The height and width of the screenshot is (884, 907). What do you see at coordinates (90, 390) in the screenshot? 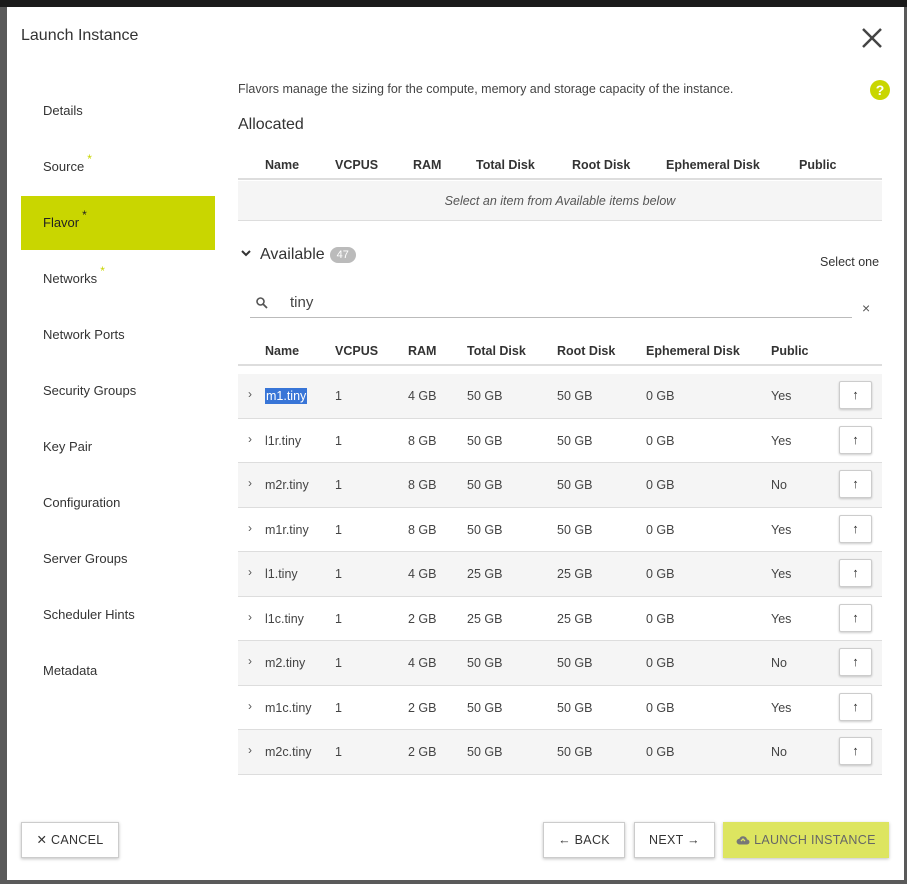
I see `sidebar-item-label: Security Groups` at bounding box center [90, 390].